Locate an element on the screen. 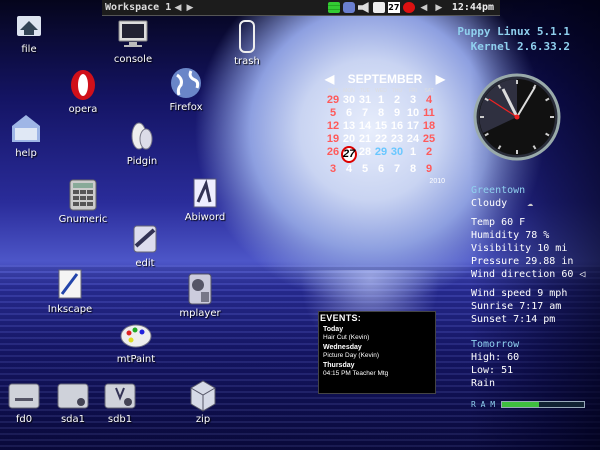 Image resolution: width=600 pixels, height=450 pixels. event-text: Picture Day (Kevin) is located at coordinates (351, 355).